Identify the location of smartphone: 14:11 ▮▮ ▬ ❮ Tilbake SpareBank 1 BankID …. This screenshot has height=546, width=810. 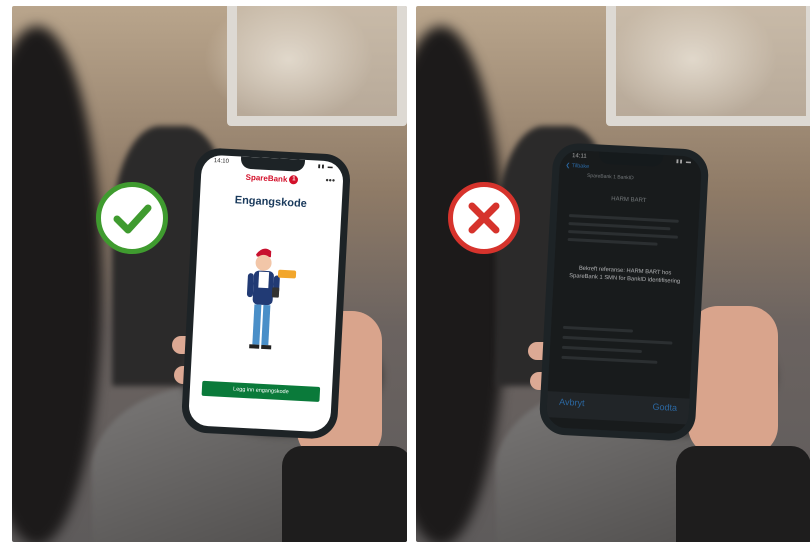
(624, 292).